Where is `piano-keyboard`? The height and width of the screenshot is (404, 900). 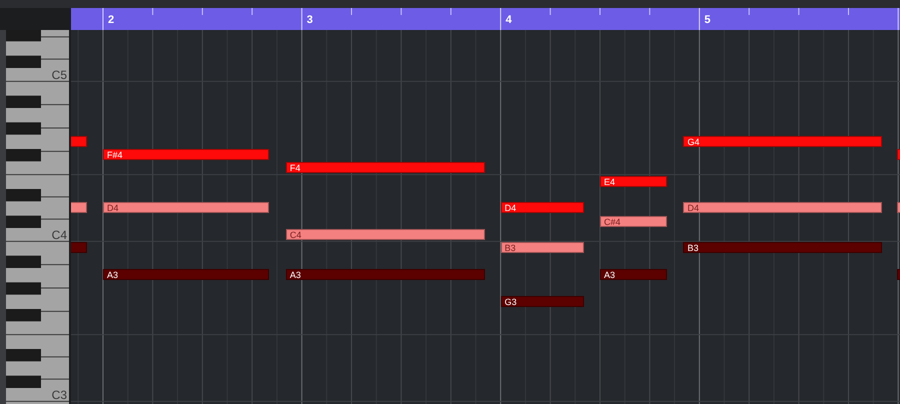 piano-keyboard is located at coordinates (37, 217).